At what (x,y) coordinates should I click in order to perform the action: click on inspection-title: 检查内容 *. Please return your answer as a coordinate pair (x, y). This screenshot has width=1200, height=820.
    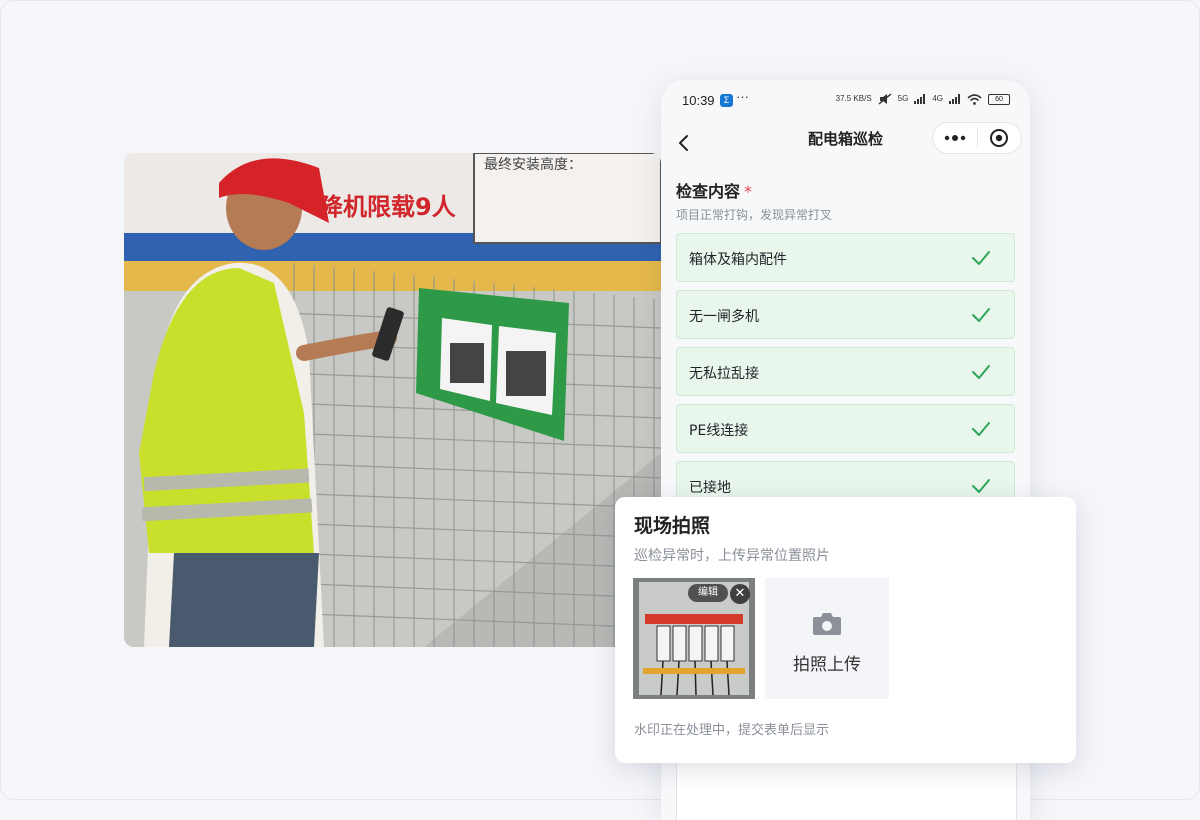
    Looking at the image, I should click on (714, 190).